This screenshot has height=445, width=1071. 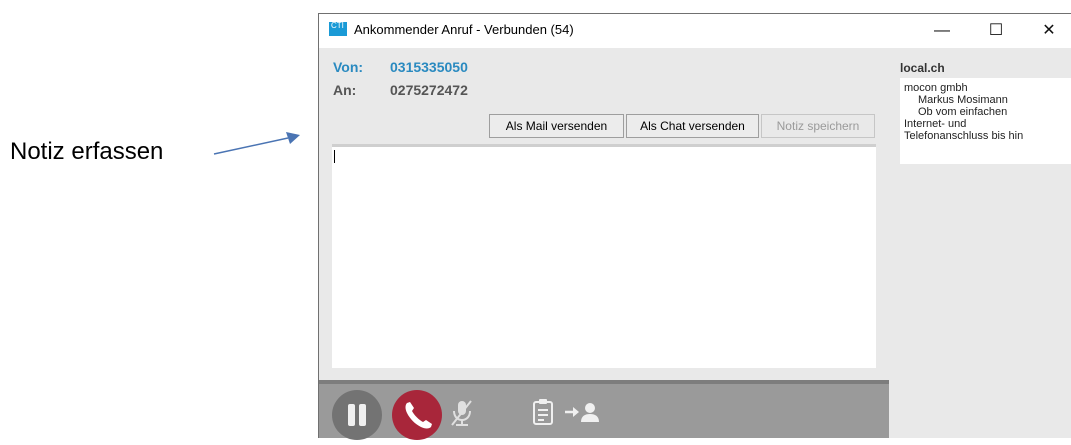 What do you see at coordinates (935, 124) in the screenshot?
I see `directory-line: Internet- und` at bounding box center [935, 124].